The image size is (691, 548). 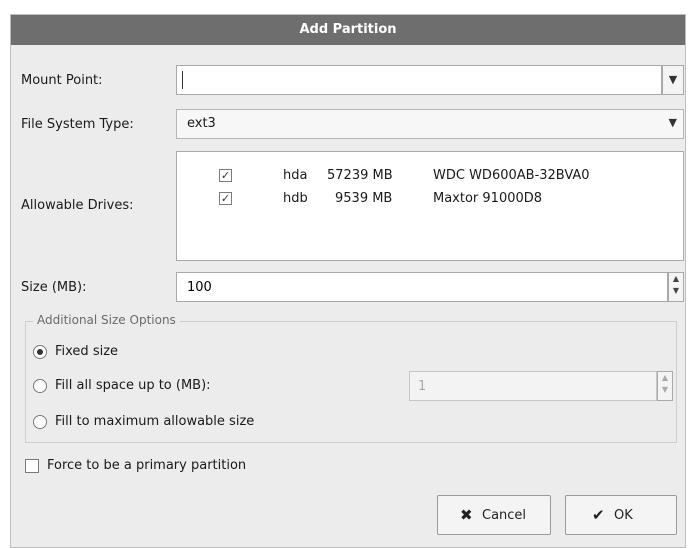 What do you see at coordinates (154, 421) in the screenshot?
I see `fill-maximum-label: Fill to maximum allowable size` at bounding box center [154, 421].